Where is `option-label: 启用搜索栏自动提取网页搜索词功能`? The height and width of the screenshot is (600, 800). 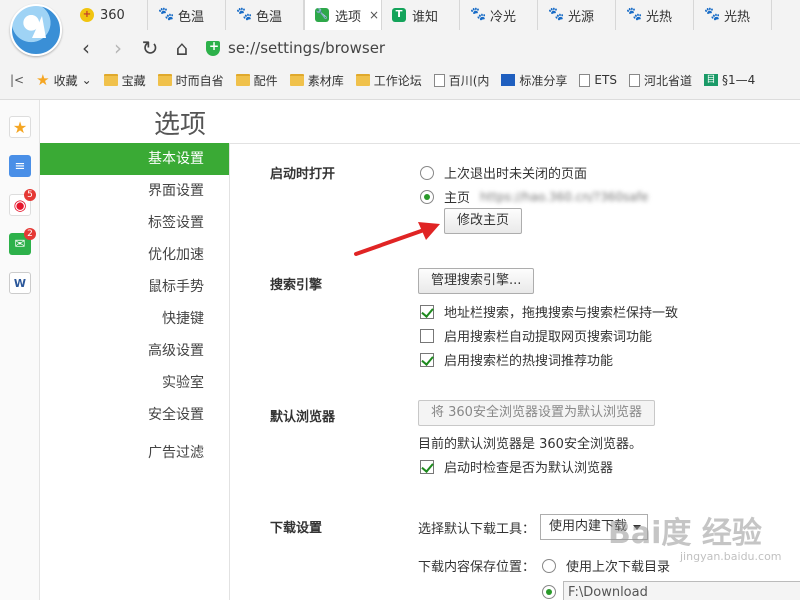 option-label: 启用搜索栏自动提取网页搜索词功能 is located at coordinates (548, 337).